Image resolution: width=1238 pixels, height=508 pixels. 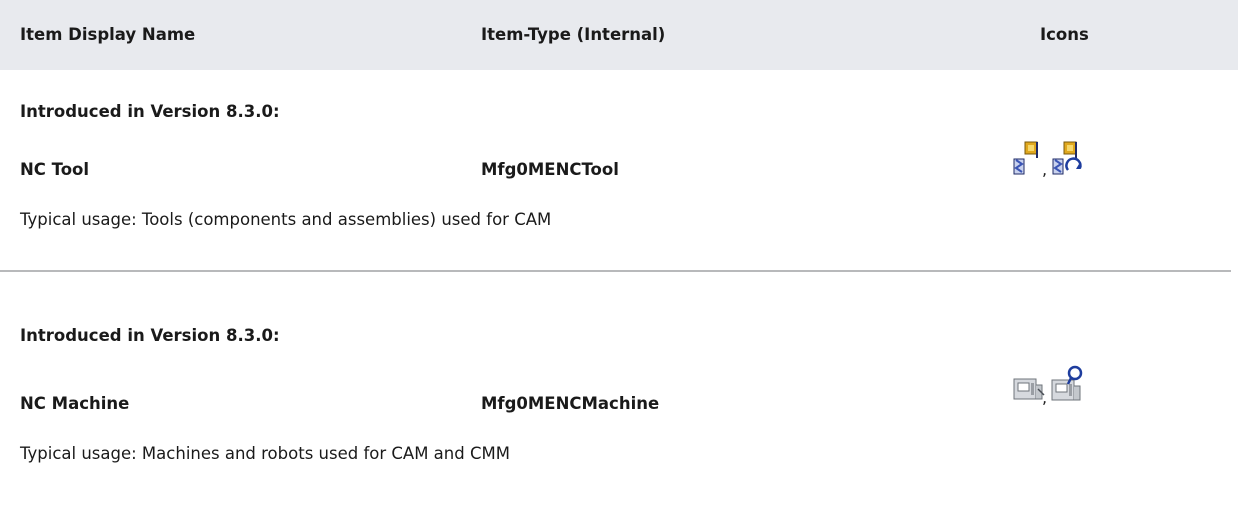 I want to click on item-display-name: NC Tool, so click(x=55, y=169).